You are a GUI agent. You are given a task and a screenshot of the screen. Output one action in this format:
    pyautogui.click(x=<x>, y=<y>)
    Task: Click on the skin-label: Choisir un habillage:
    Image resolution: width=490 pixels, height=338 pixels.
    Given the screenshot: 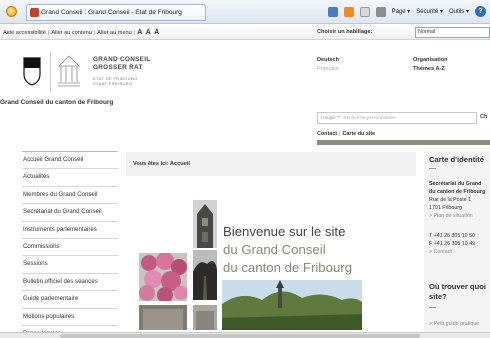 What is the action you would take?
    pyautogui.click(x=345, y=32)
    